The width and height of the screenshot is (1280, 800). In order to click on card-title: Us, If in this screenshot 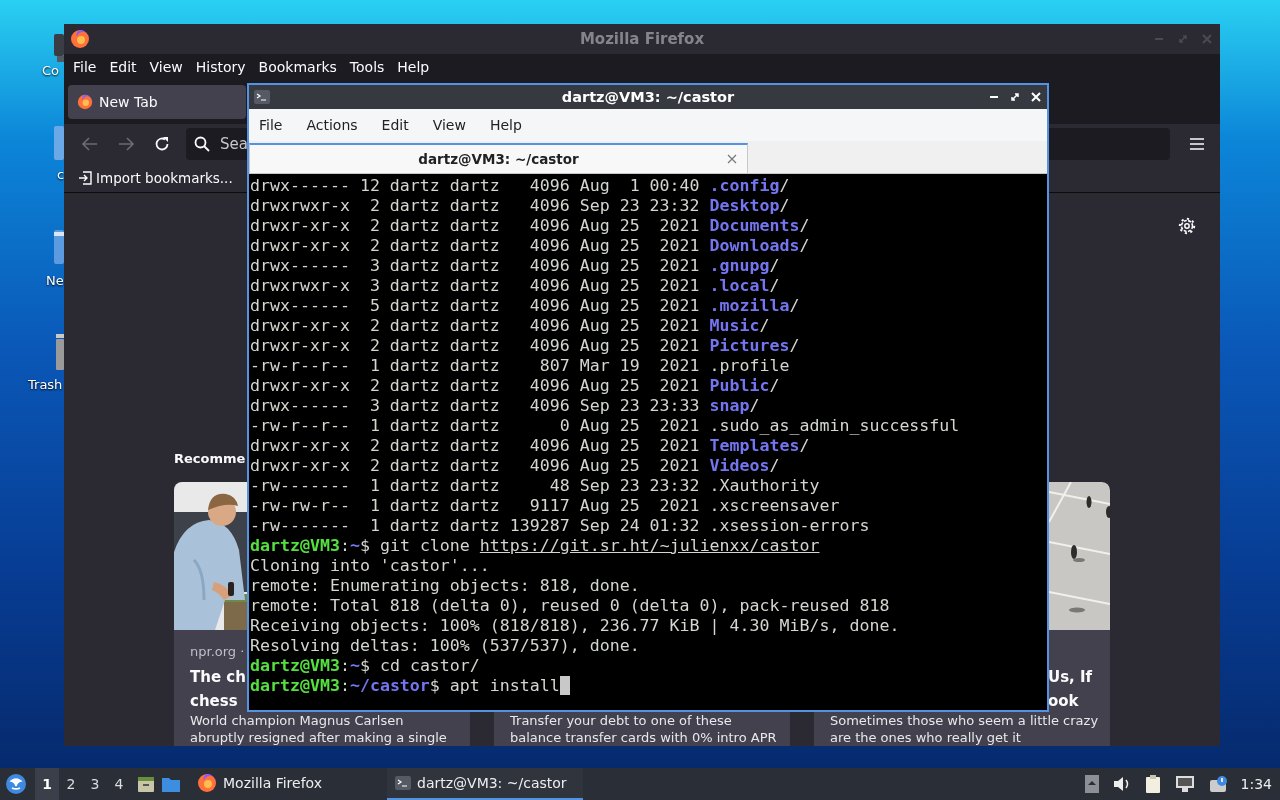, I will do `click(1070, 677)`.